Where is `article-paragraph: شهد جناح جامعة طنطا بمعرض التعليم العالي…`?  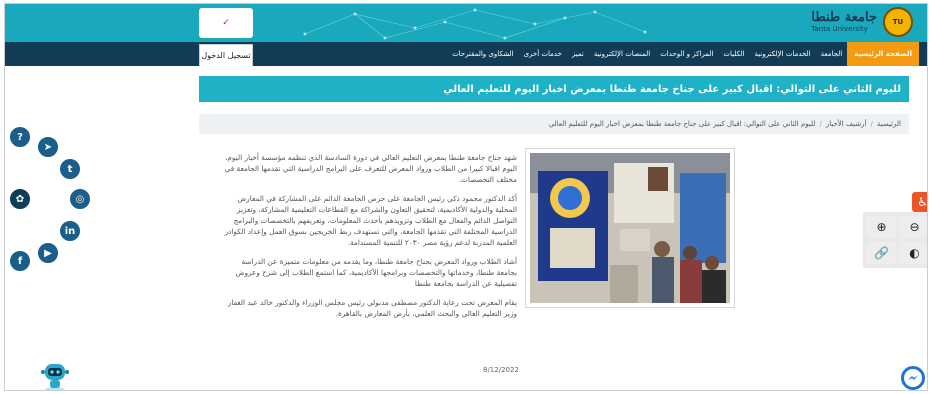 article-paragraph: شهد جناح جامعة طنطا بمعرض التعليم العالي… is located at coordinates (370, 168).